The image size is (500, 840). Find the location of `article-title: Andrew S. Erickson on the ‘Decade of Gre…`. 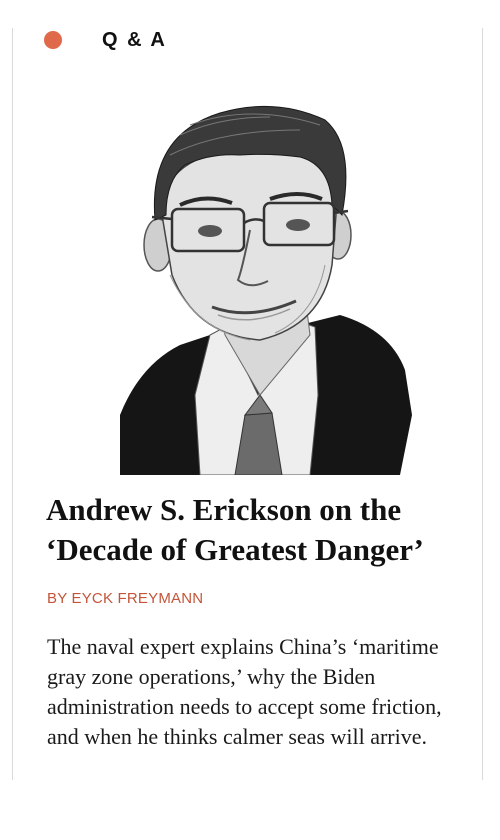

article-title: Andrew S. Erickson on the ‘Decade of Gre… is located at coordinates (256, 530).